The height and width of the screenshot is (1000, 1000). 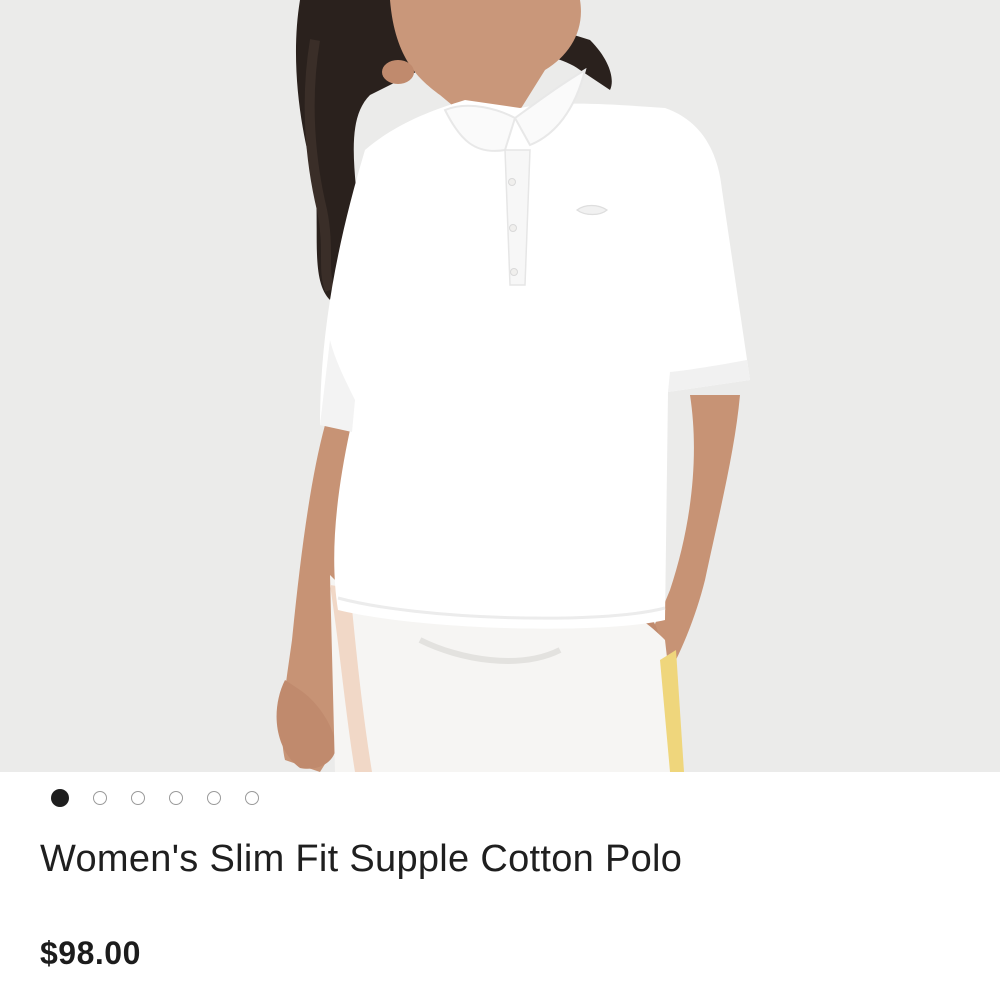 I want to click on carousel-pagination, so click(x=155, y=798).